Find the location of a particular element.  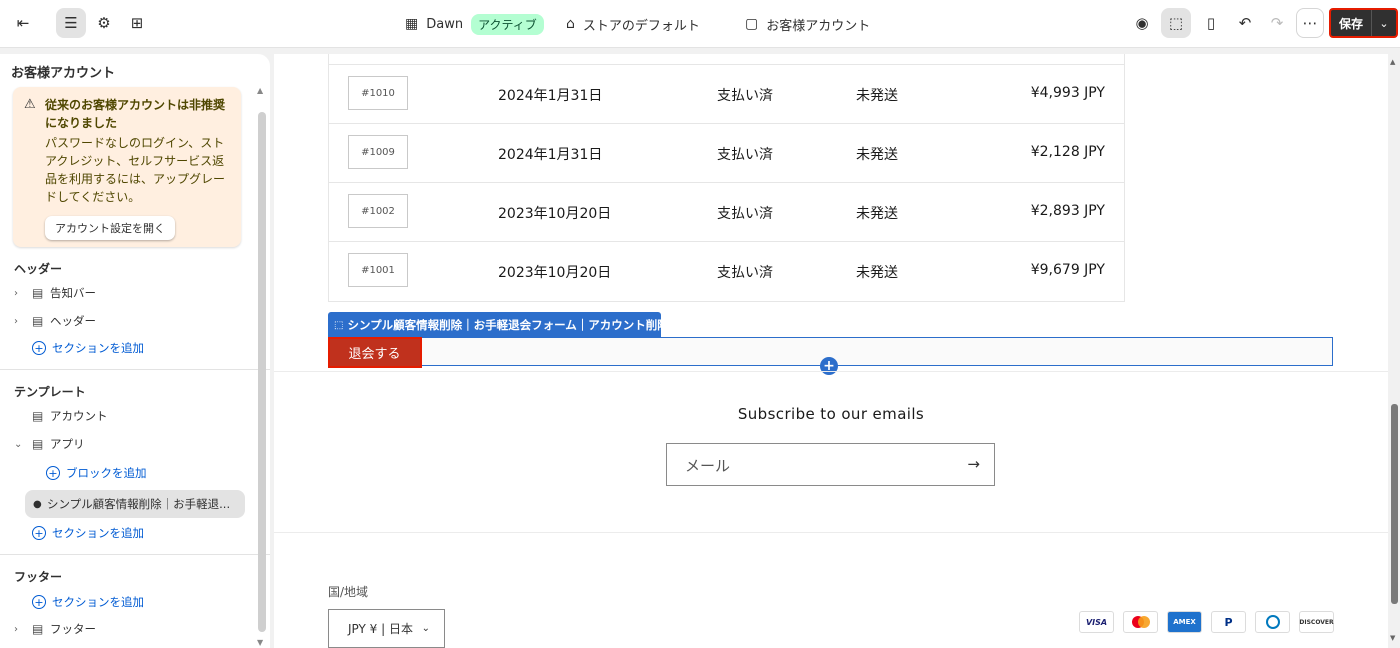

sidebar-item-footer: › ▤ フッター is located at coordinates (55, 629).